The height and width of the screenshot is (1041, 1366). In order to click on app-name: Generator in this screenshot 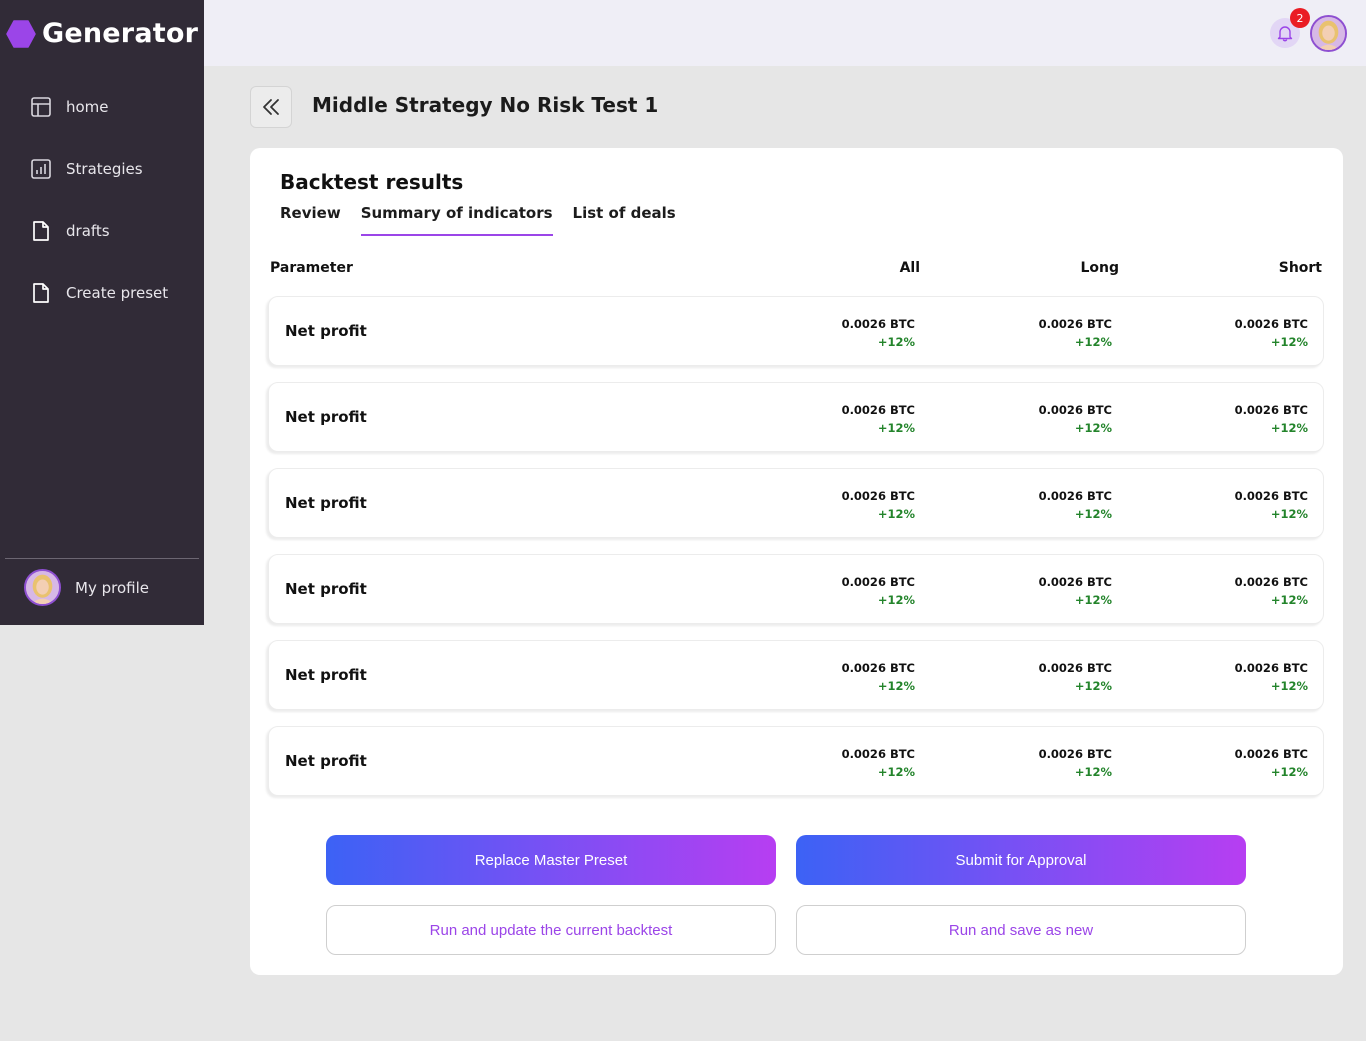, I will do `click(120, 33)`.